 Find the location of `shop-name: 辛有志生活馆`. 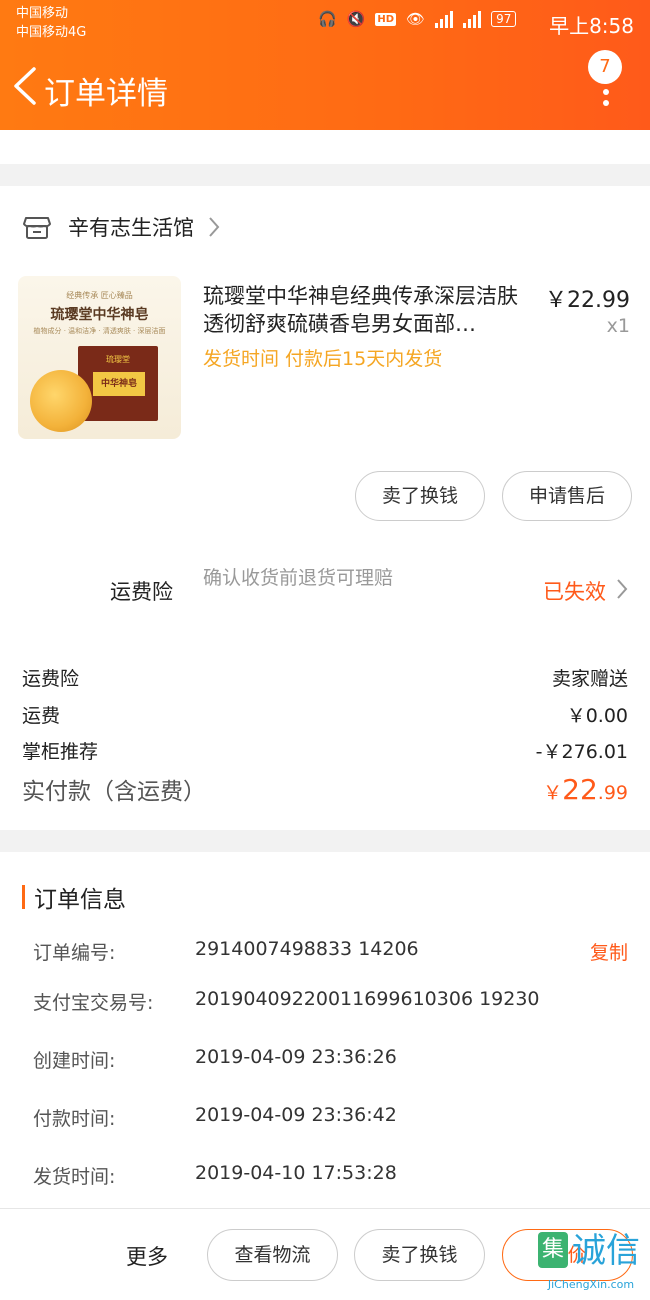

shop-name: 辛有志生活馆 is located at coordinates (131, 228).